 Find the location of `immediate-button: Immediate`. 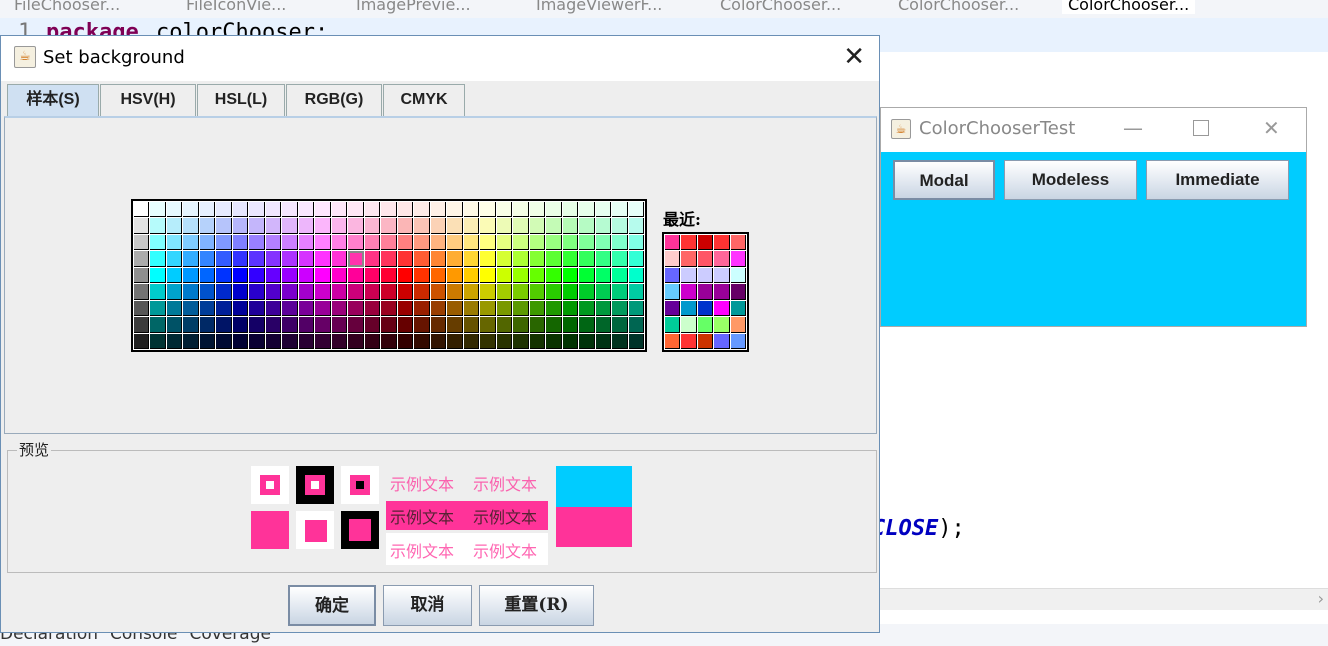

immediate-button: Immediate is located at coordinates (1217, 180).